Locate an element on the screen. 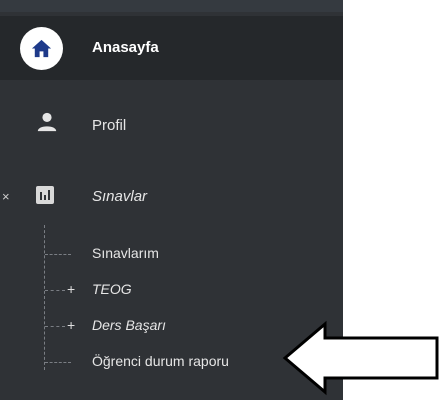 This screenshot has height=400, width=445. home-icon is located at coordinates (41, 48).